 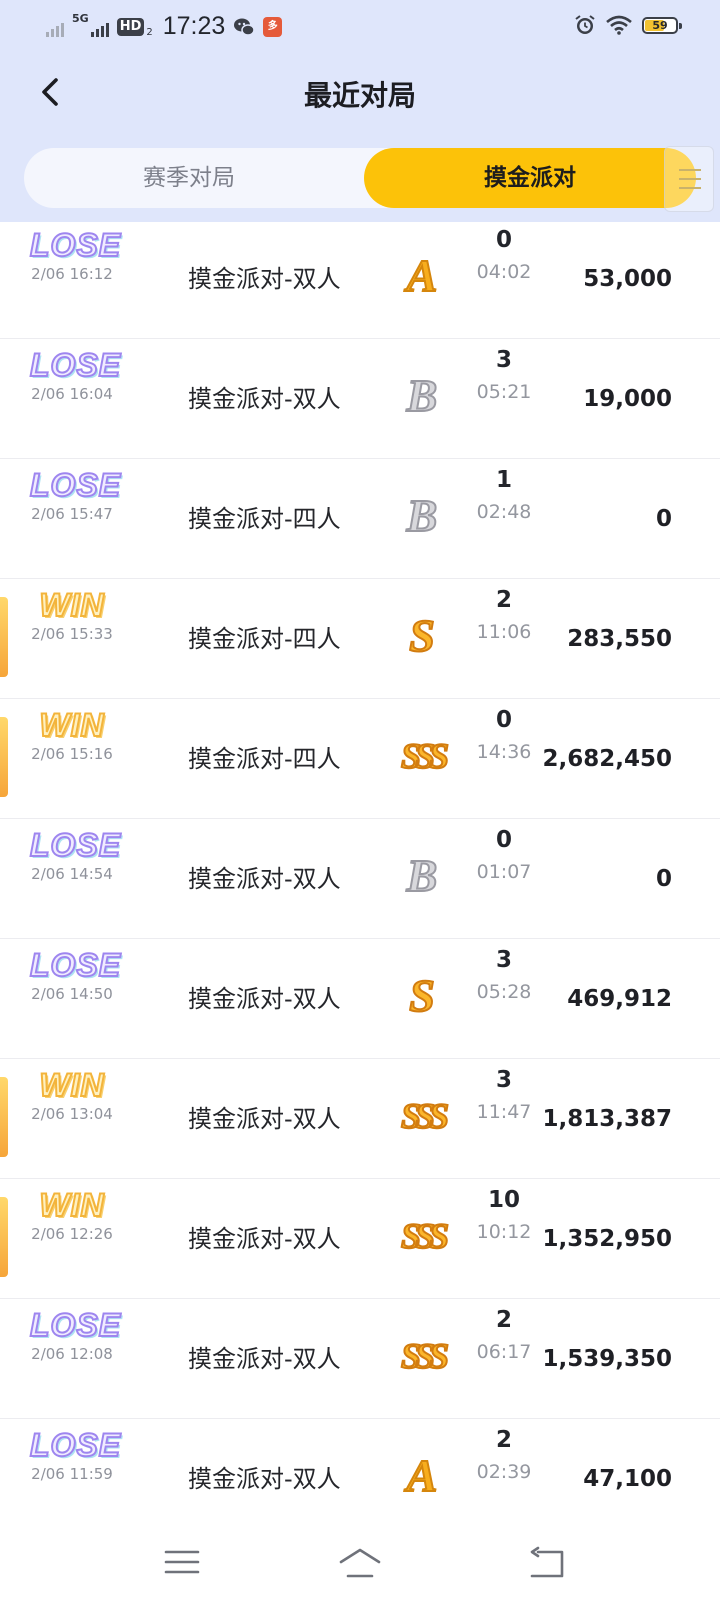 I want to click on signal-icon-sim1, so click(x=55, y=27).